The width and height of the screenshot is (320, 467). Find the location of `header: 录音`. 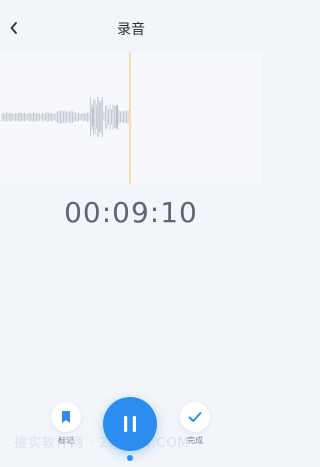

header: 录音 is located at coordinates (131, 26).